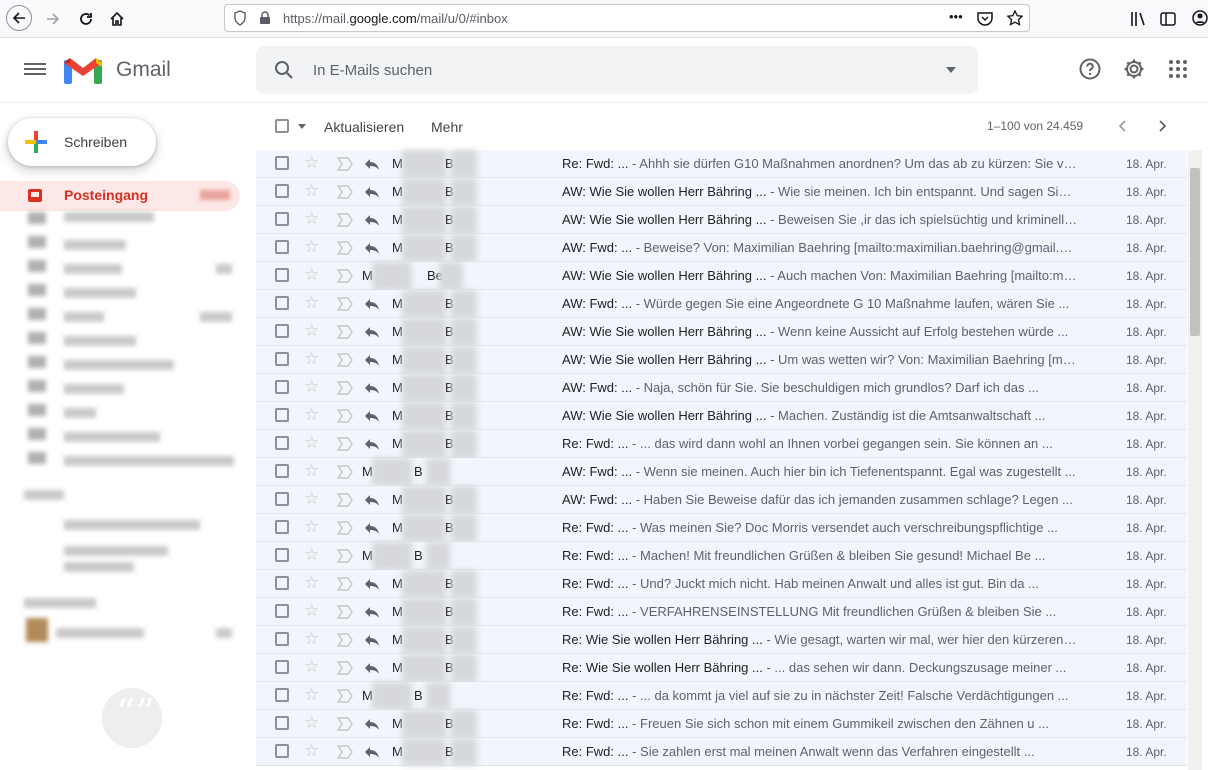  Describe the element at coordinates (83, 70) in the screenshot. I see `gmail-logo-icon` at that location.